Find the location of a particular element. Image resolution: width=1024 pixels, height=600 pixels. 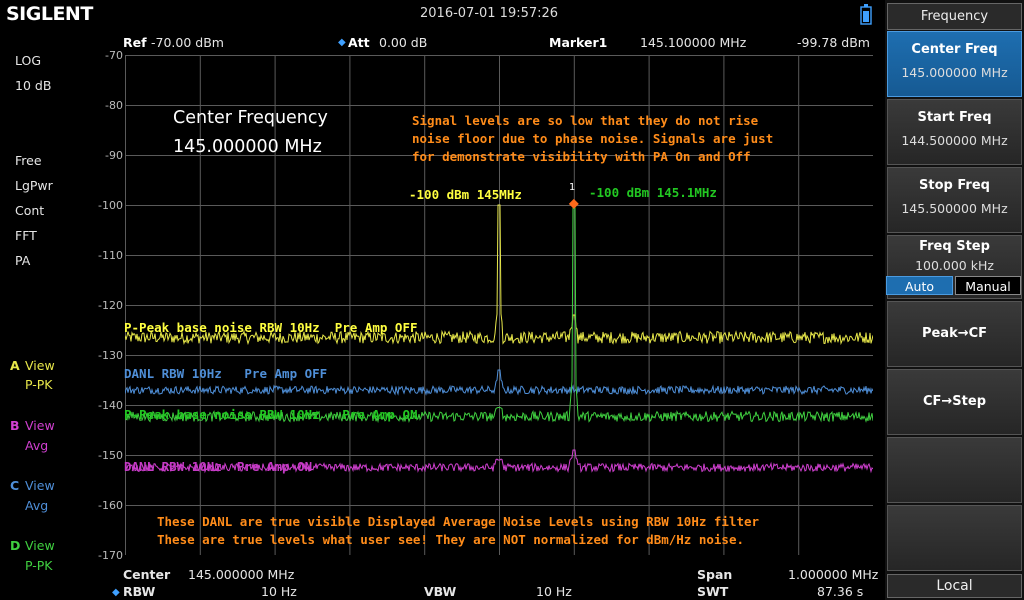

y-tick-label: -120 is located at coordinates (110, 305).